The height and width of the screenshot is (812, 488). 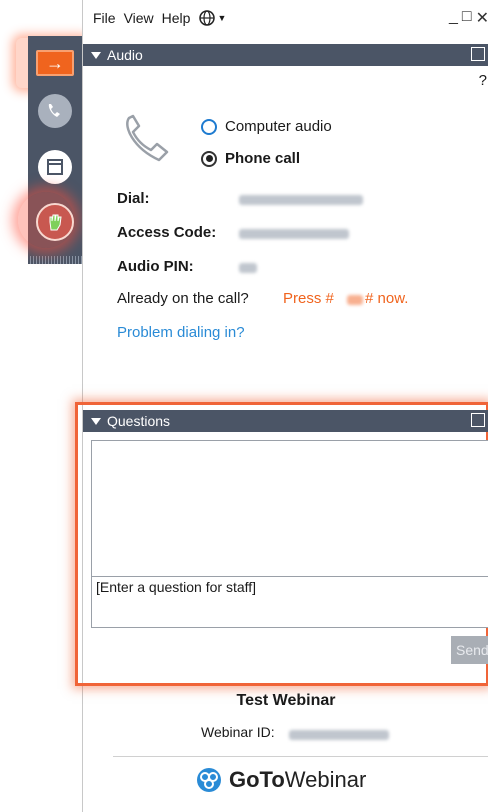 I want to click on collapse-panel-button: →, so click(x=55, y=63).